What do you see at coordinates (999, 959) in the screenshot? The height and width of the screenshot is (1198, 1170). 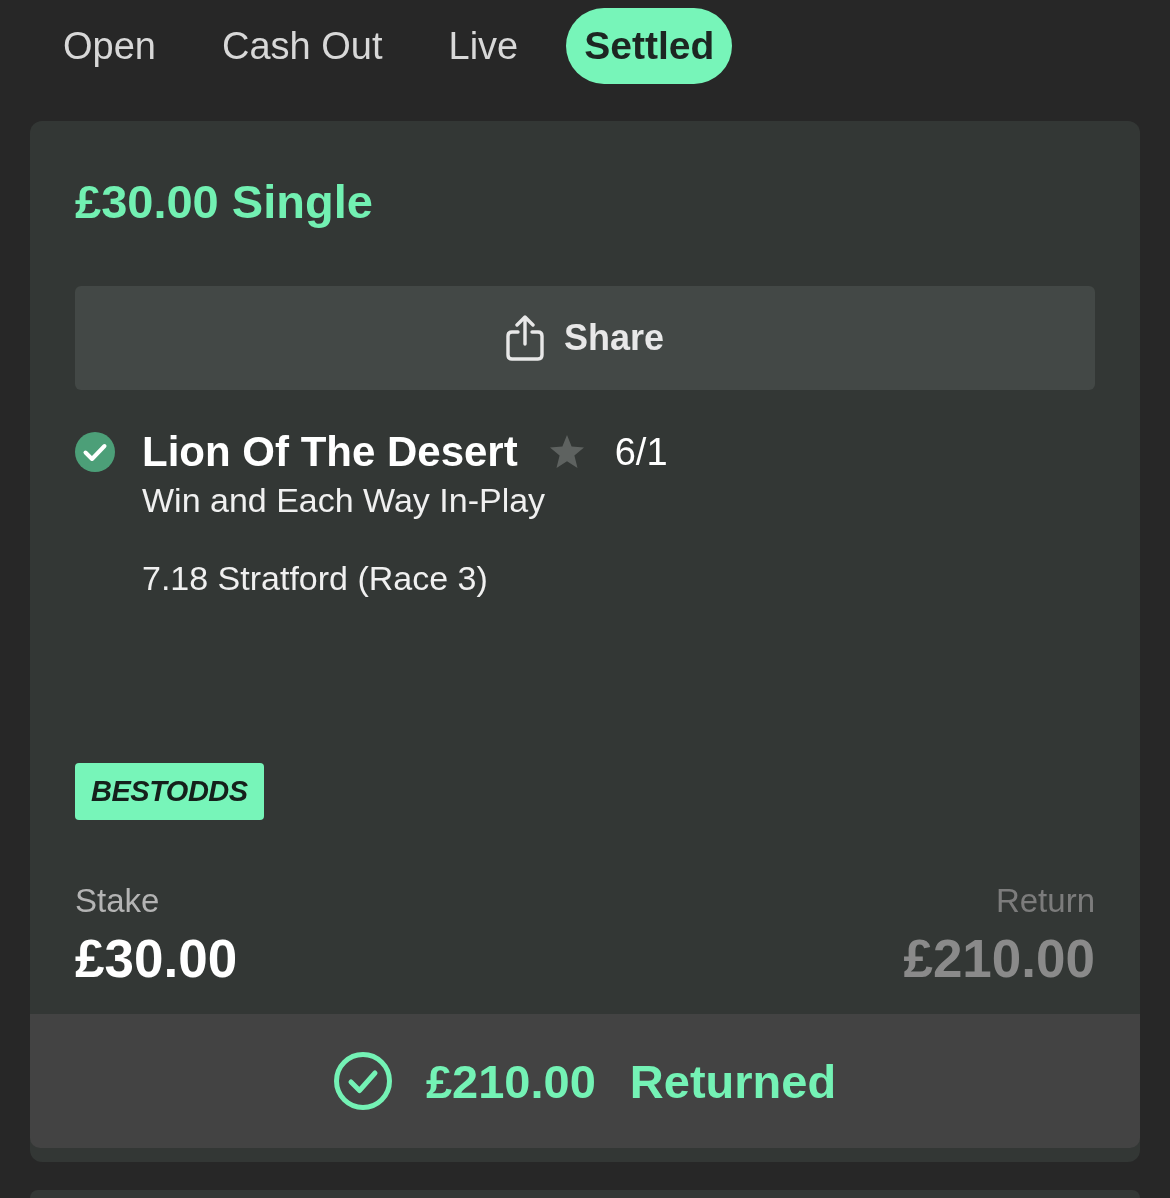 I see `return-amount: £210.00` at bounding box center [999, 959].